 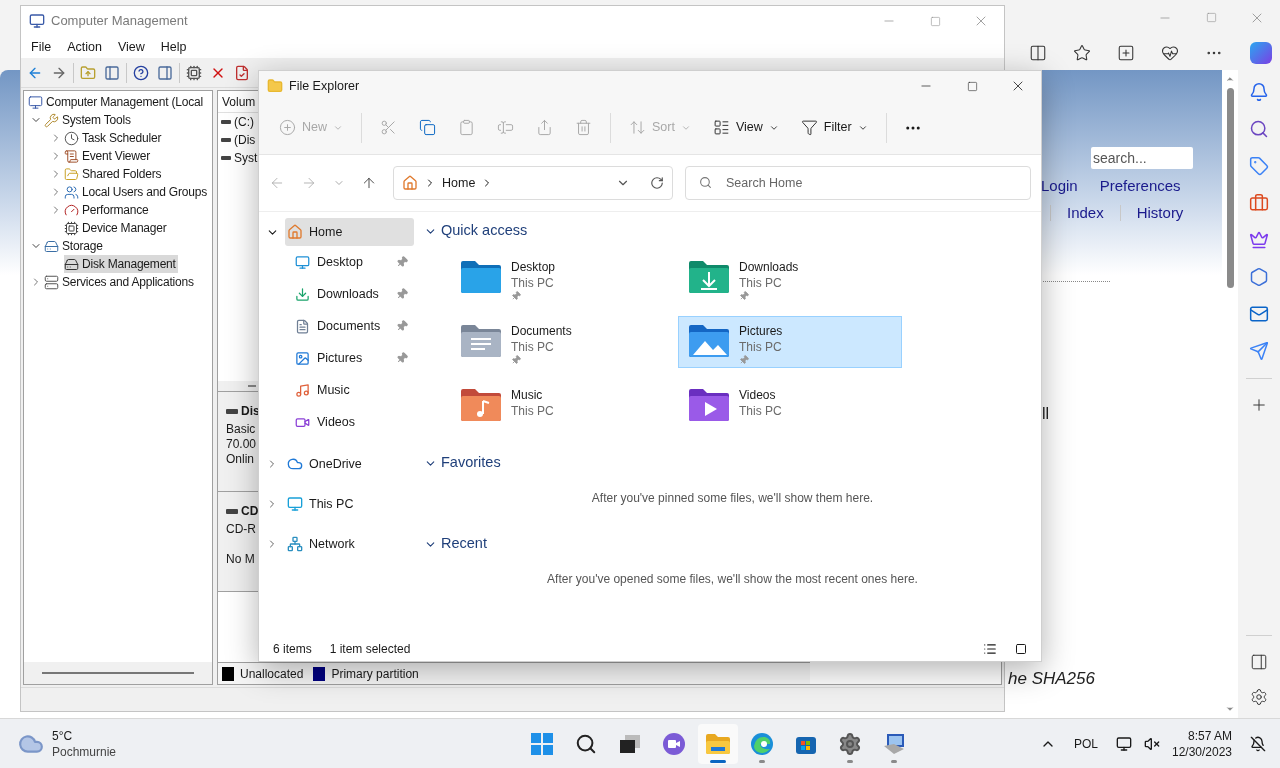 What do you see at coordinates (1261, 52) in the screenshot?
I see `copilot-icon` at bounding box center [1261, 52].